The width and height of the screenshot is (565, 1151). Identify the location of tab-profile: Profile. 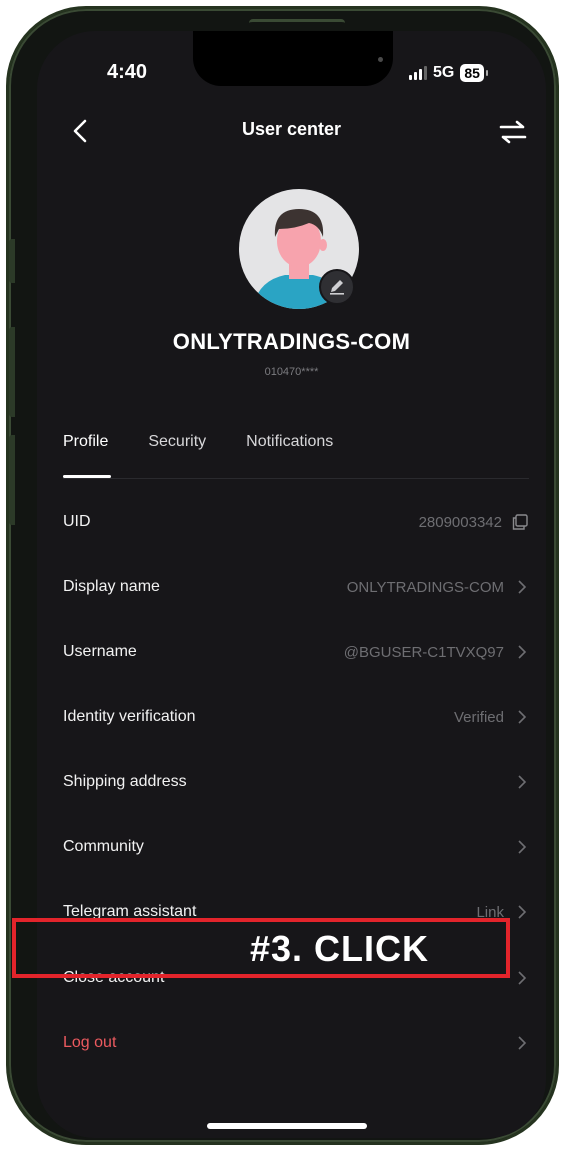
(85, 448).